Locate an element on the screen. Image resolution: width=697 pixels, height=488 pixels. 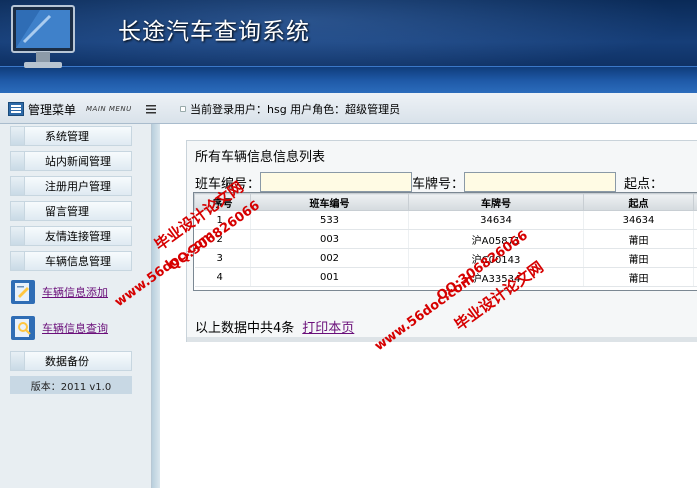
list-footer: 以上数据中共4条 打印本页 is located at coordinates (274, 326).